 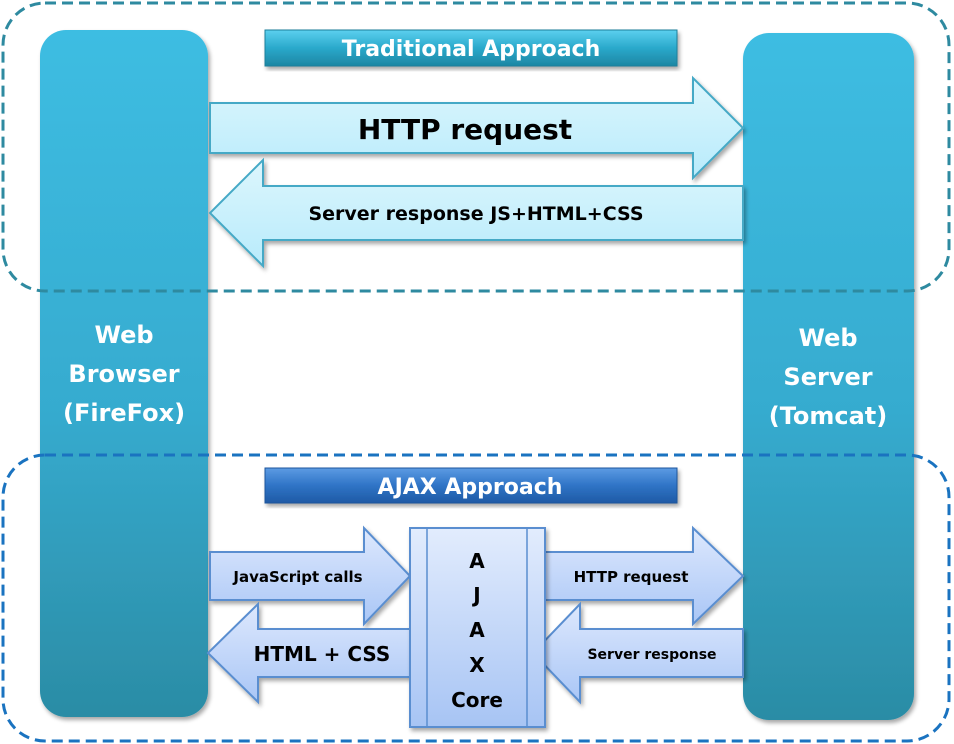 I want to click on ajax-response-label: Server response, so click(x=651, y=655).